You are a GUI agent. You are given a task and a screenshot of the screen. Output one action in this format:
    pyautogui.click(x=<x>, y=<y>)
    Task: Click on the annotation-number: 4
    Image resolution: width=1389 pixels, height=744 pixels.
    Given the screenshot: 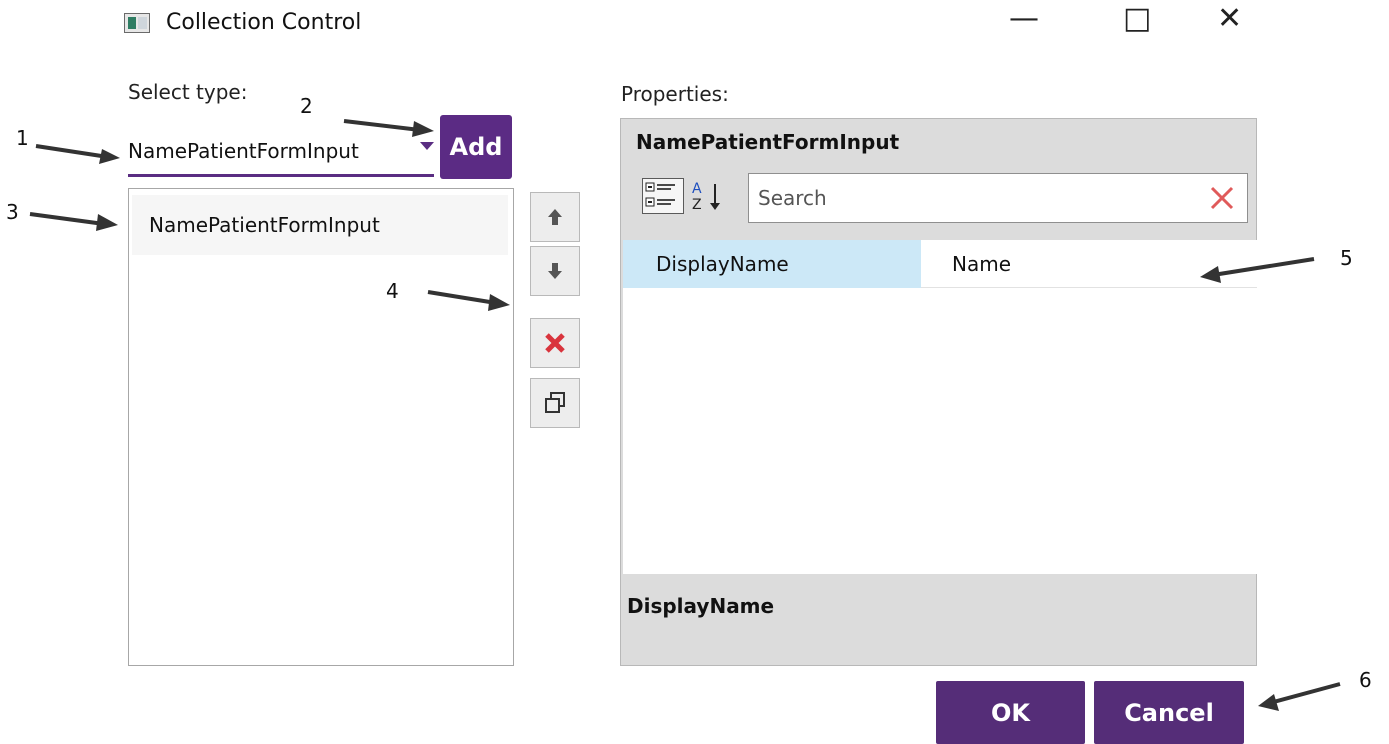 What is the action you would take?
    pyautogui.click(x=392, y=291)
    